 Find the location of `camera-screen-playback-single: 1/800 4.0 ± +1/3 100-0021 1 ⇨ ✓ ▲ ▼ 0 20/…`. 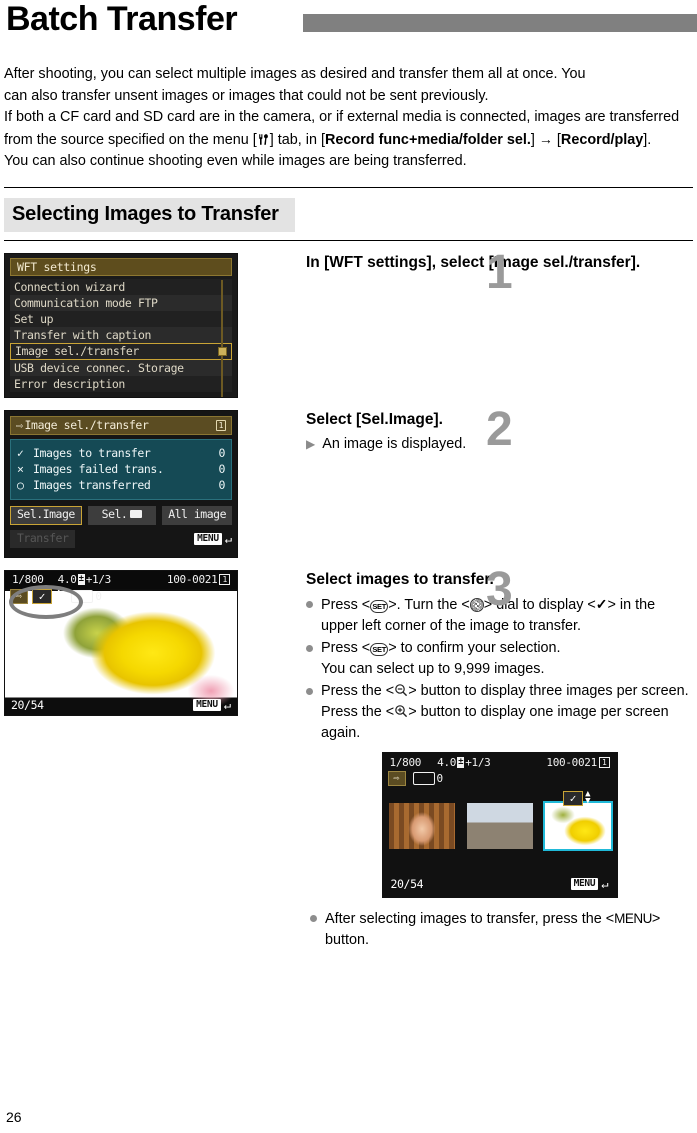

camera-screen-playback-single: 1/800 4.0 ± +1/3 100-0021 1 ⇨ ✓ ▲ ▼ 0 20/… is located at coordinates (121, 642).